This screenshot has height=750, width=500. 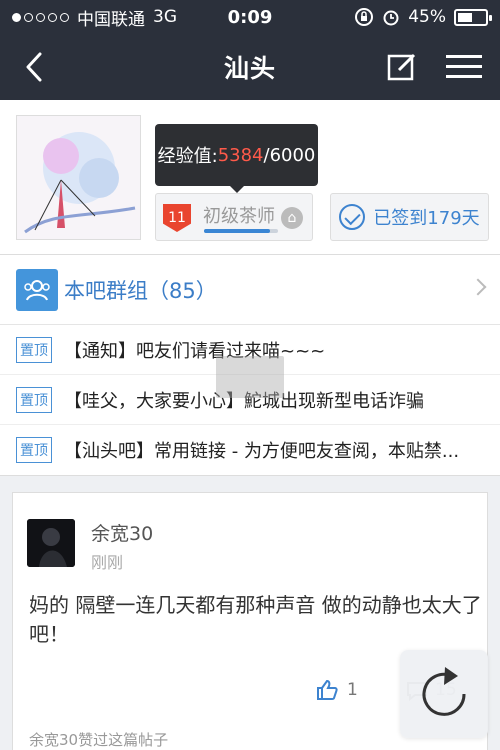 I want to click on clock: 0:09, so click(x=250, y=17).